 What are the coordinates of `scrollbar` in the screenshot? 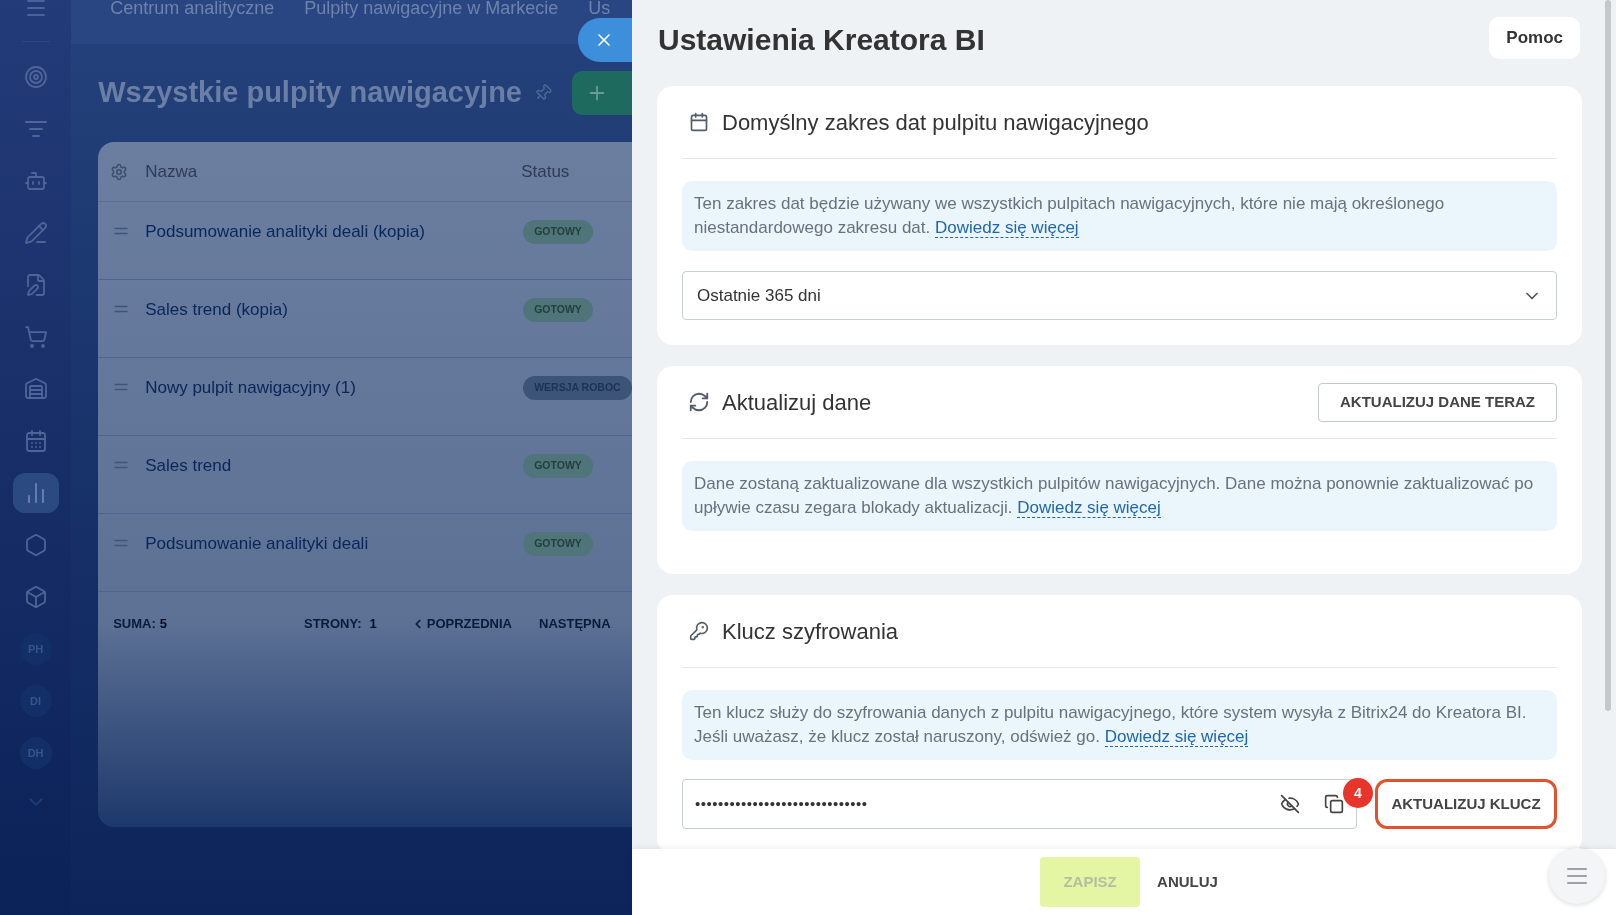 It's located at (1608, 355).